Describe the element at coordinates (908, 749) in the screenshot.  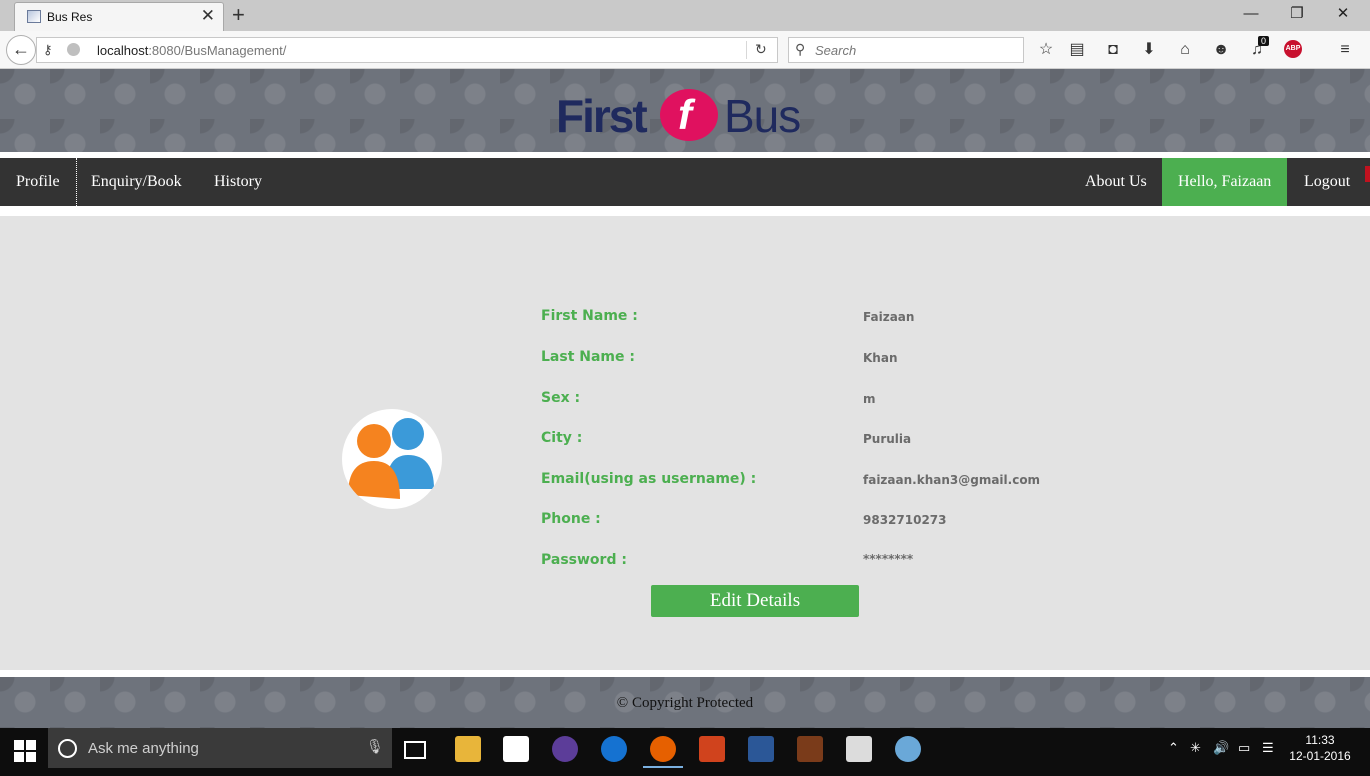
I see `paint-icon` at that location.